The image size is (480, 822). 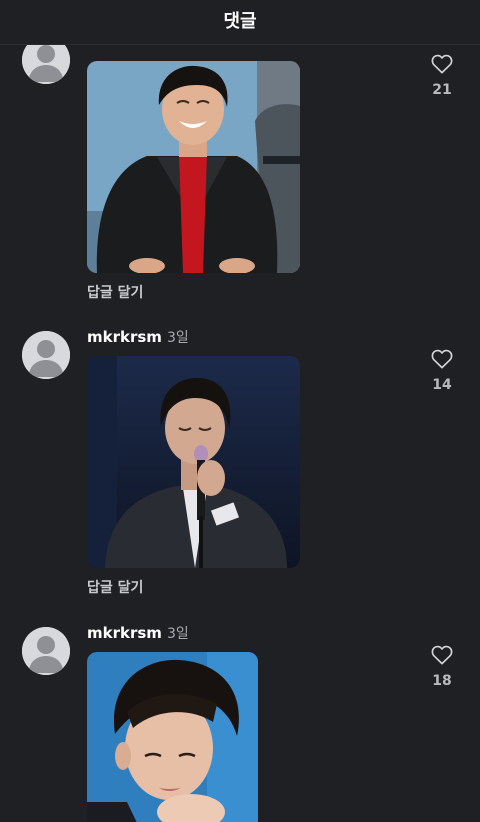 What do you see at coordinates (442, 90) in the screenshot?
I see `like-count: 21` at bounding box center [442, 90].